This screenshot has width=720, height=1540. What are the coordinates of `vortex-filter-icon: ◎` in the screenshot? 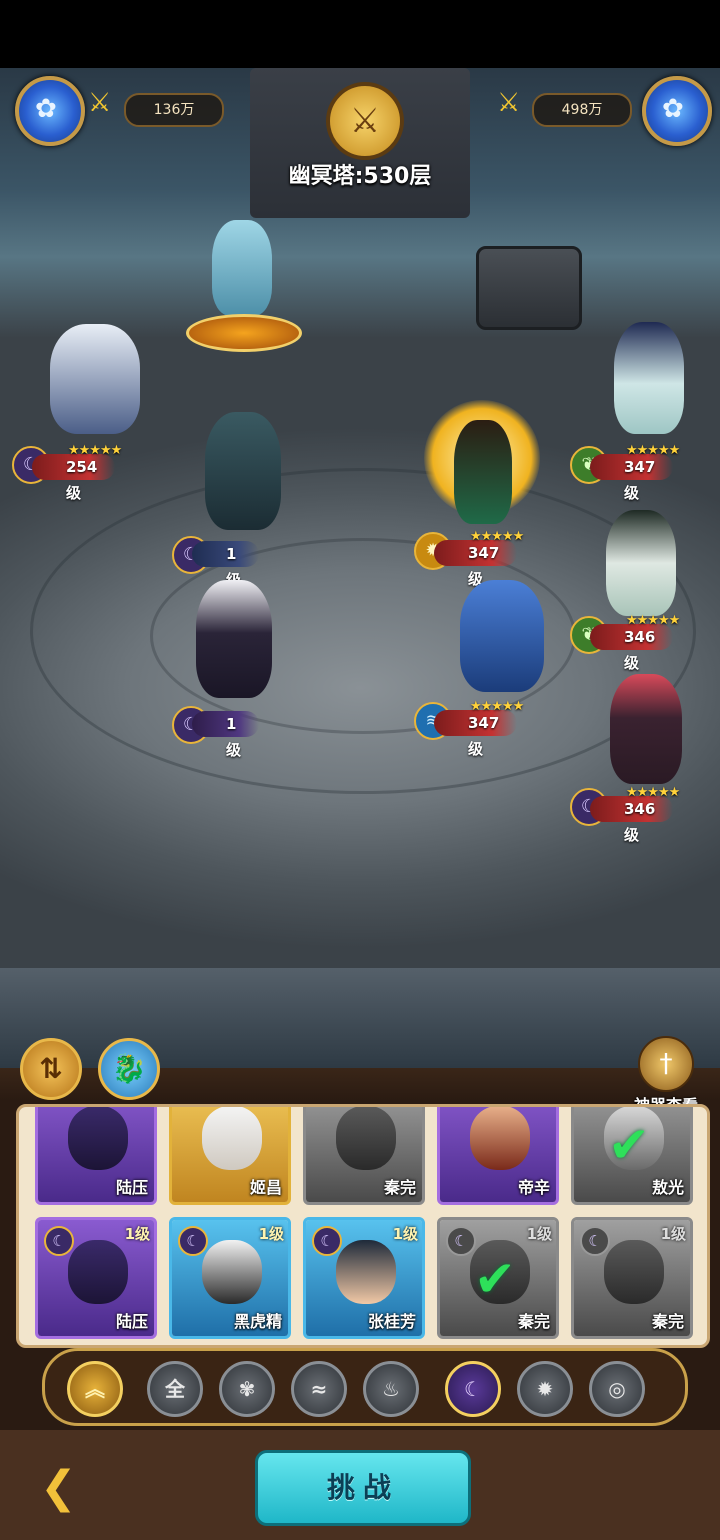 It's located at (617, 1389).